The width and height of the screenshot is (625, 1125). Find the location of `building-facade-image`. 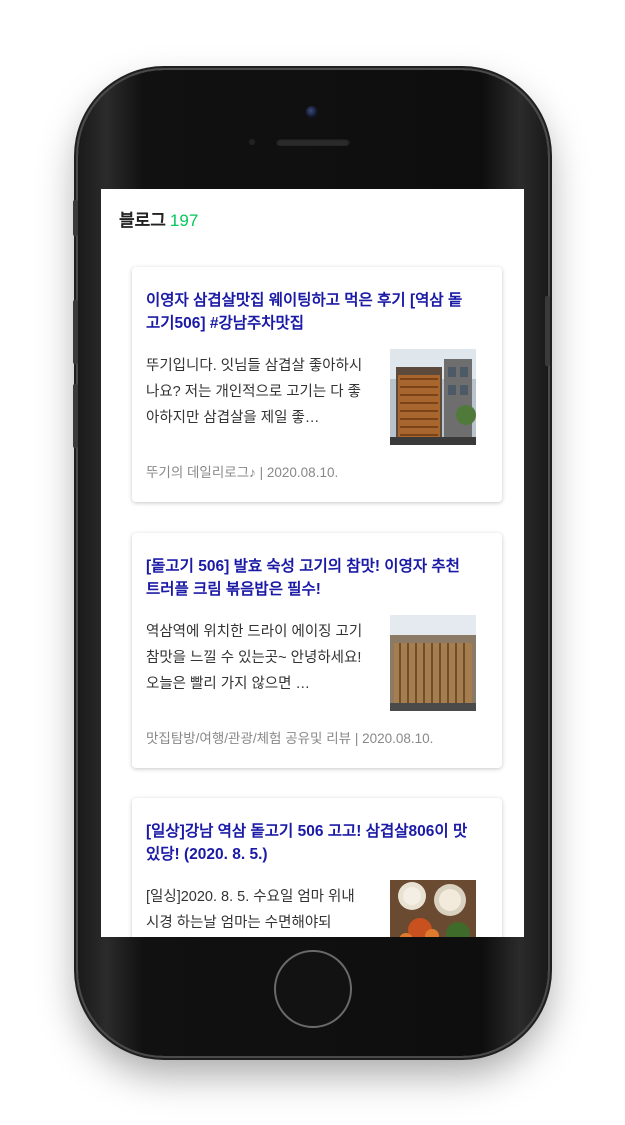

building-facade-image is located at coordinates (433, 397).